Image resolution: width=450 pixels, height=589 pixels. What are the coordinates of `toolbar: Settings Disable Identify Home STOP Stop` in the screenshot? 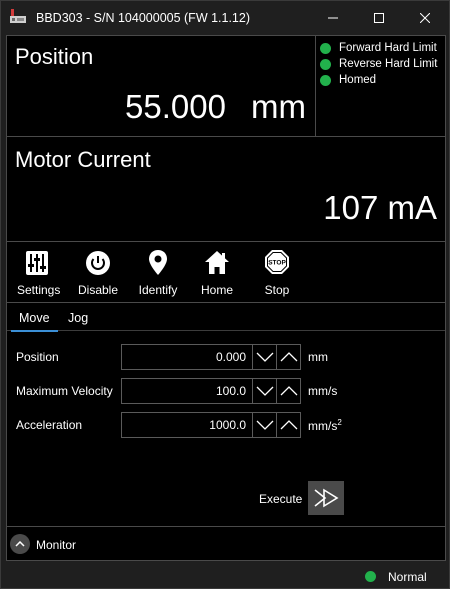 It's located at (226, 272).